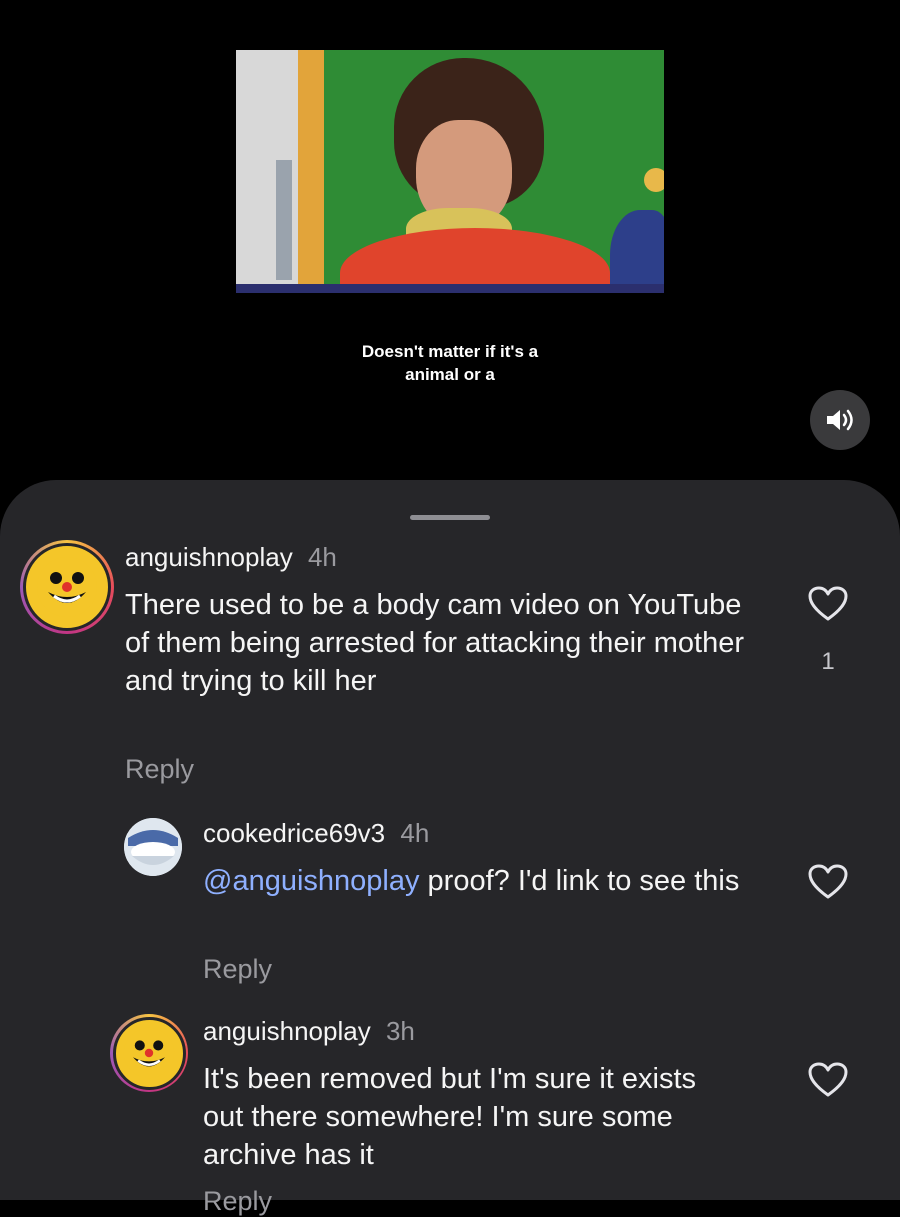 Image resolution: width=900 pixels, height=1217 pixels. I want to click on video-caption: Doesn't matter if it's a animal or a, so click(450, 363).